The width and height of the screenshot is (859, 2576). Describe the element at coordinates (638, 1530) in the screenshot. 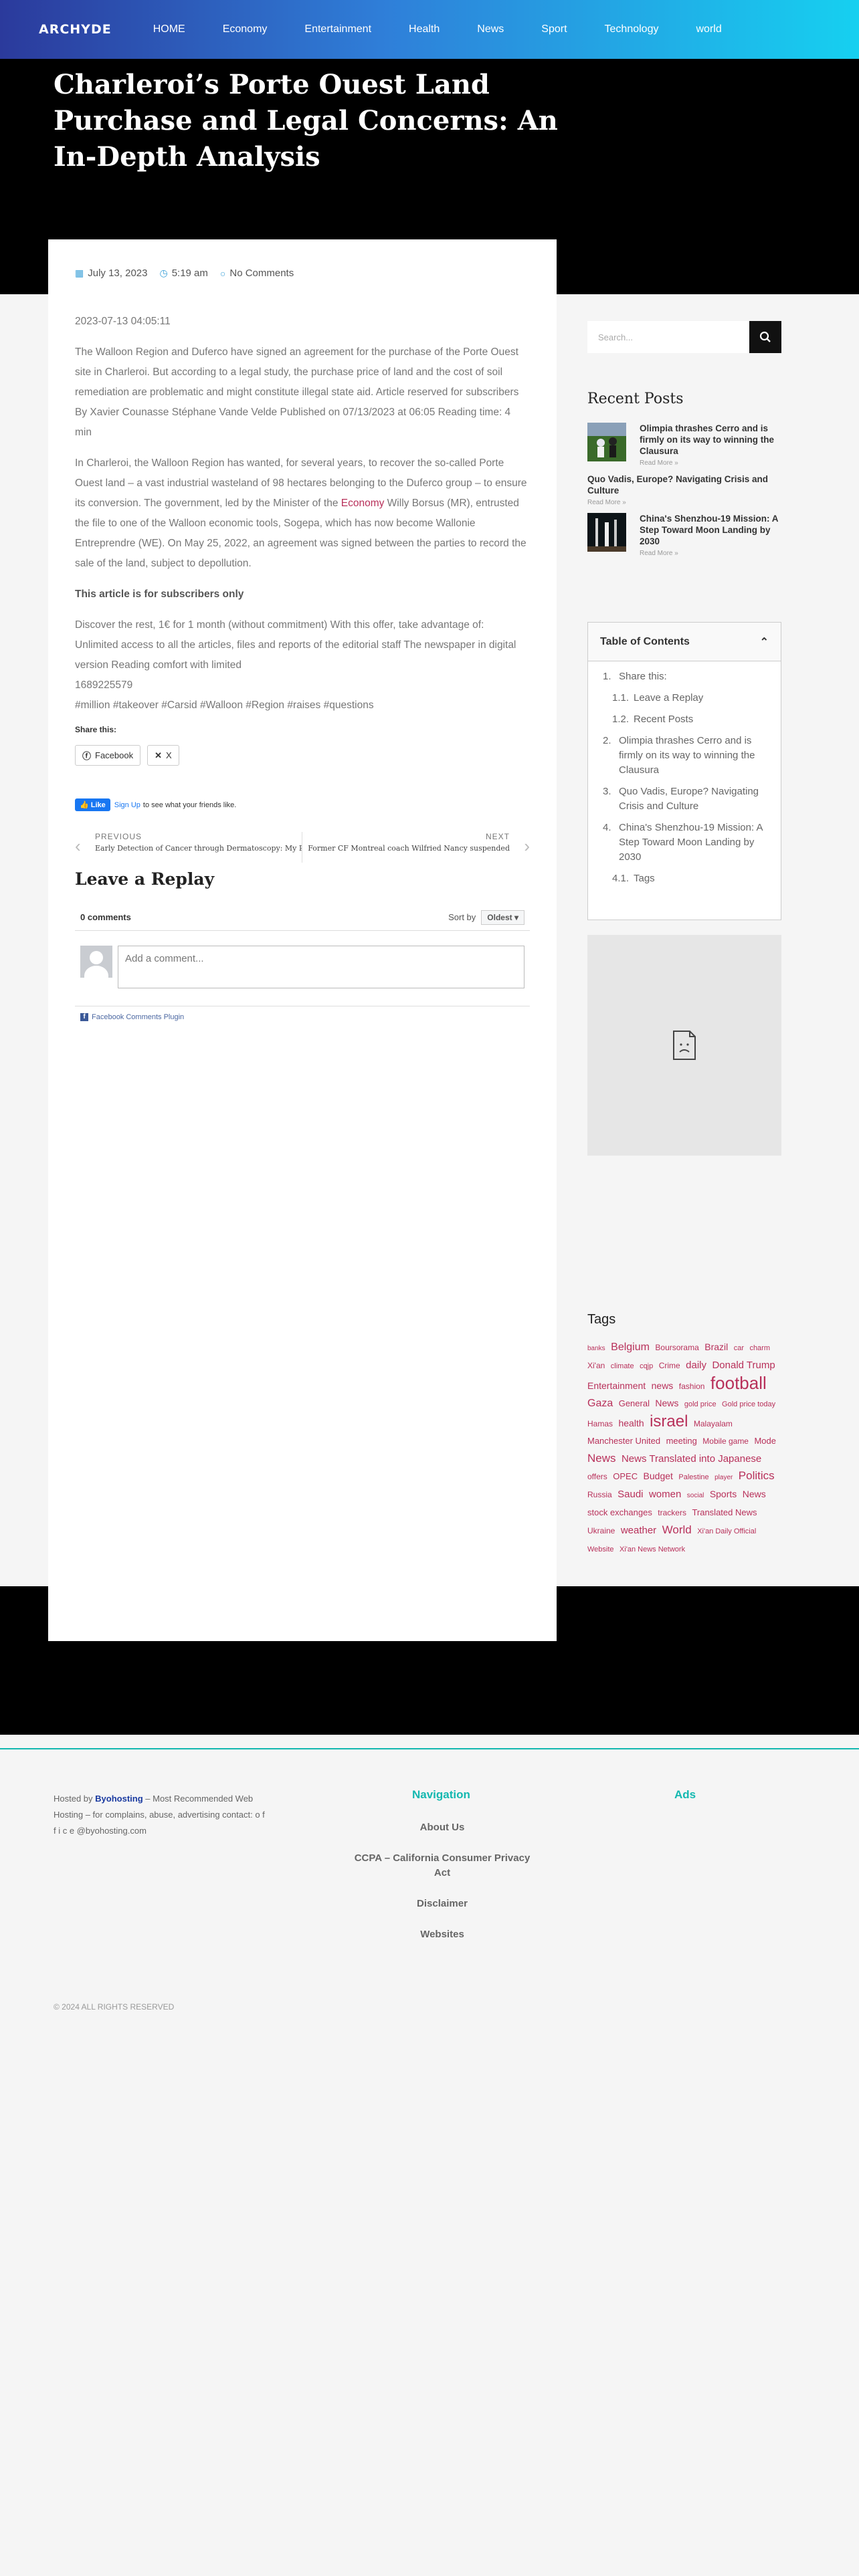

I see `tag-link: weather` at that location.